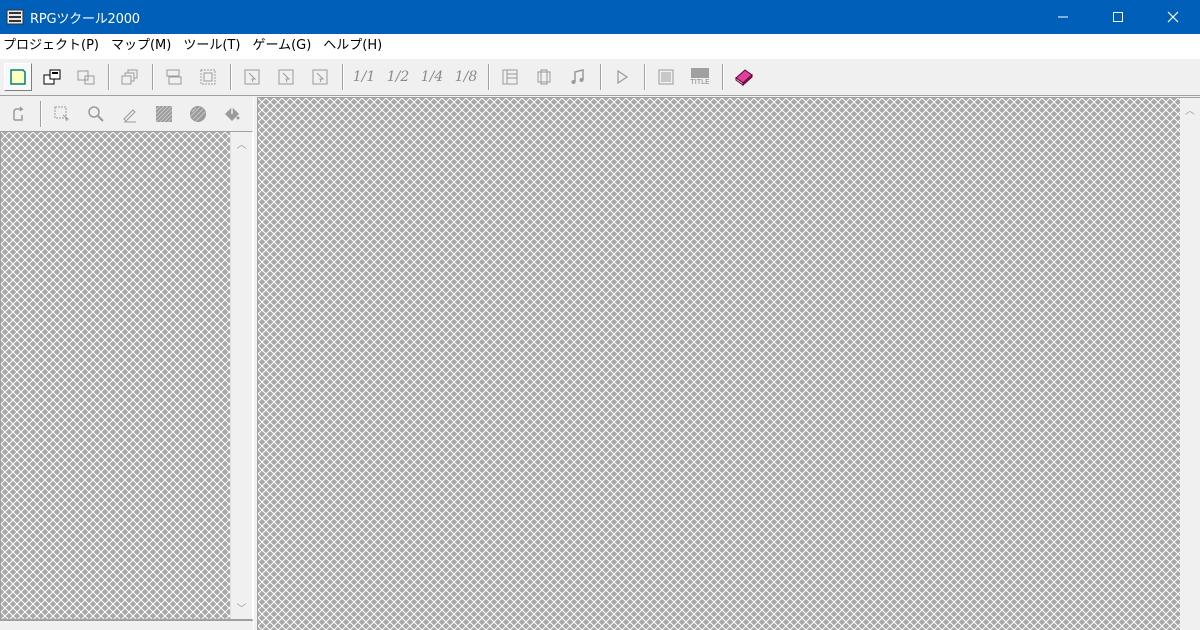  I want to click on fill-tool-button, so click(232, 114).